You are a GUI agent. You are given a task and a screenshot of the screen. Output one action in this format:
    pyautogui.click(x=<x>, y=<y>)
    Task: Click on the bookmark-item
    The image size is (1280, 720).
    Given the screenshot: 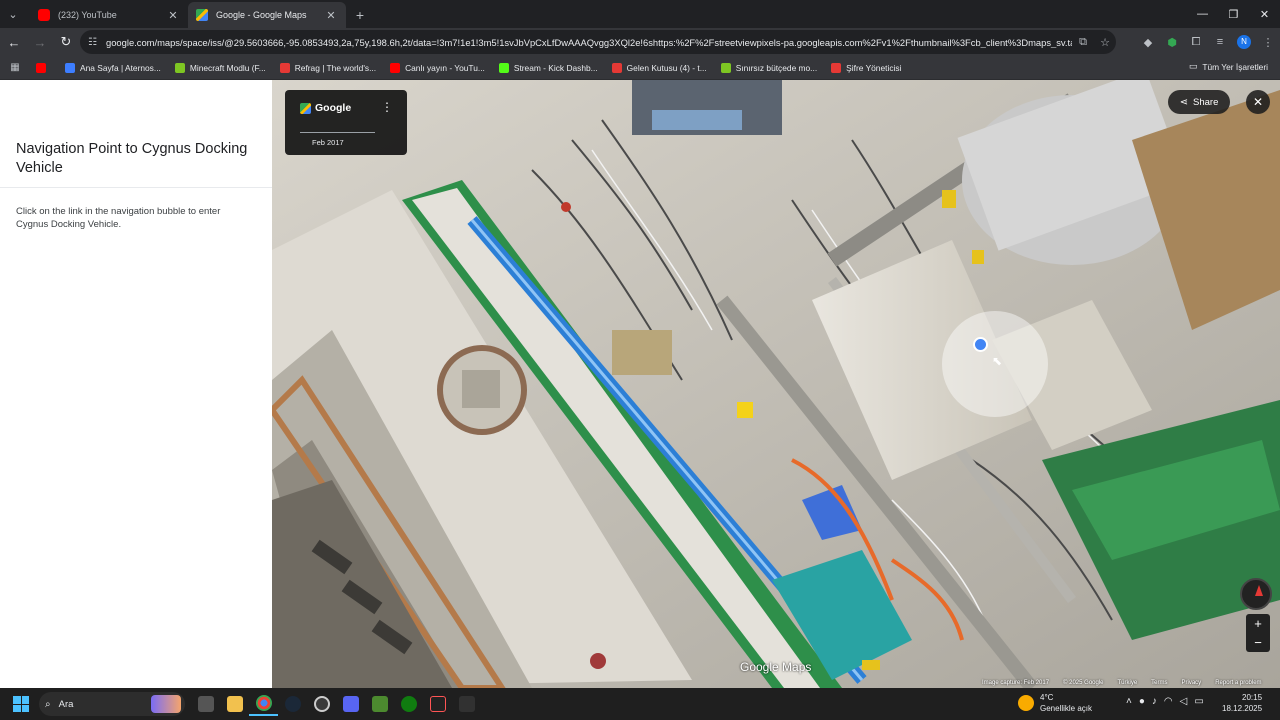 What is the action you would take?
    pyautogui.click(x=43, y=67)
    